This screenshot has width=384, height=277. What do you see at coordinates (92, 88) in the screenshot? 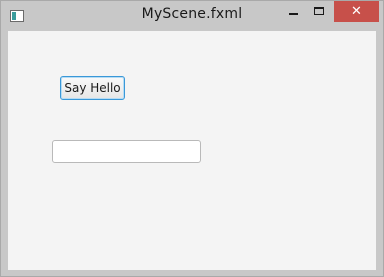
I see `say-hello-button: Say Hello` at bounding box center [92, 88].